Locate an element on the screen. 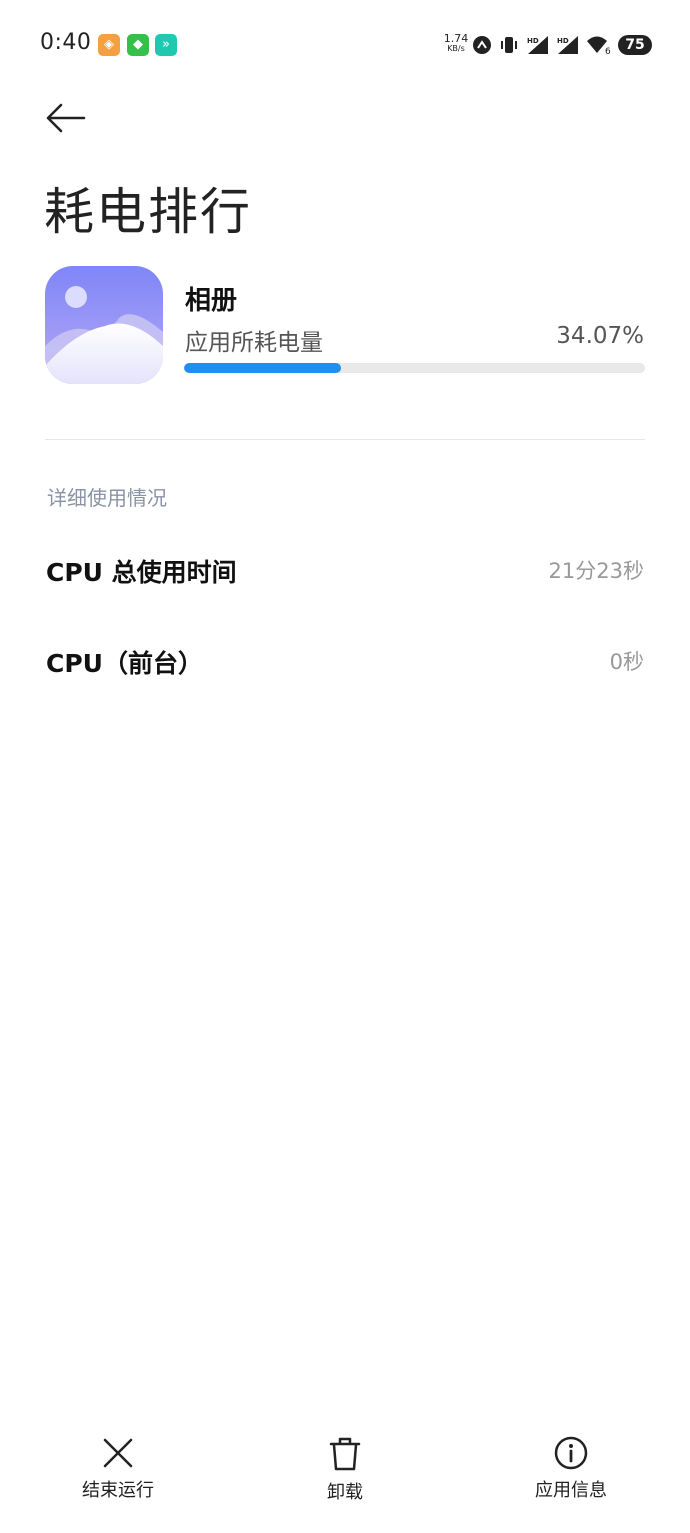 Image resolution: width=690 pixels, height=1533 pixels. force-stop-button: 结束运行 is located at coordinates (118, 1476).